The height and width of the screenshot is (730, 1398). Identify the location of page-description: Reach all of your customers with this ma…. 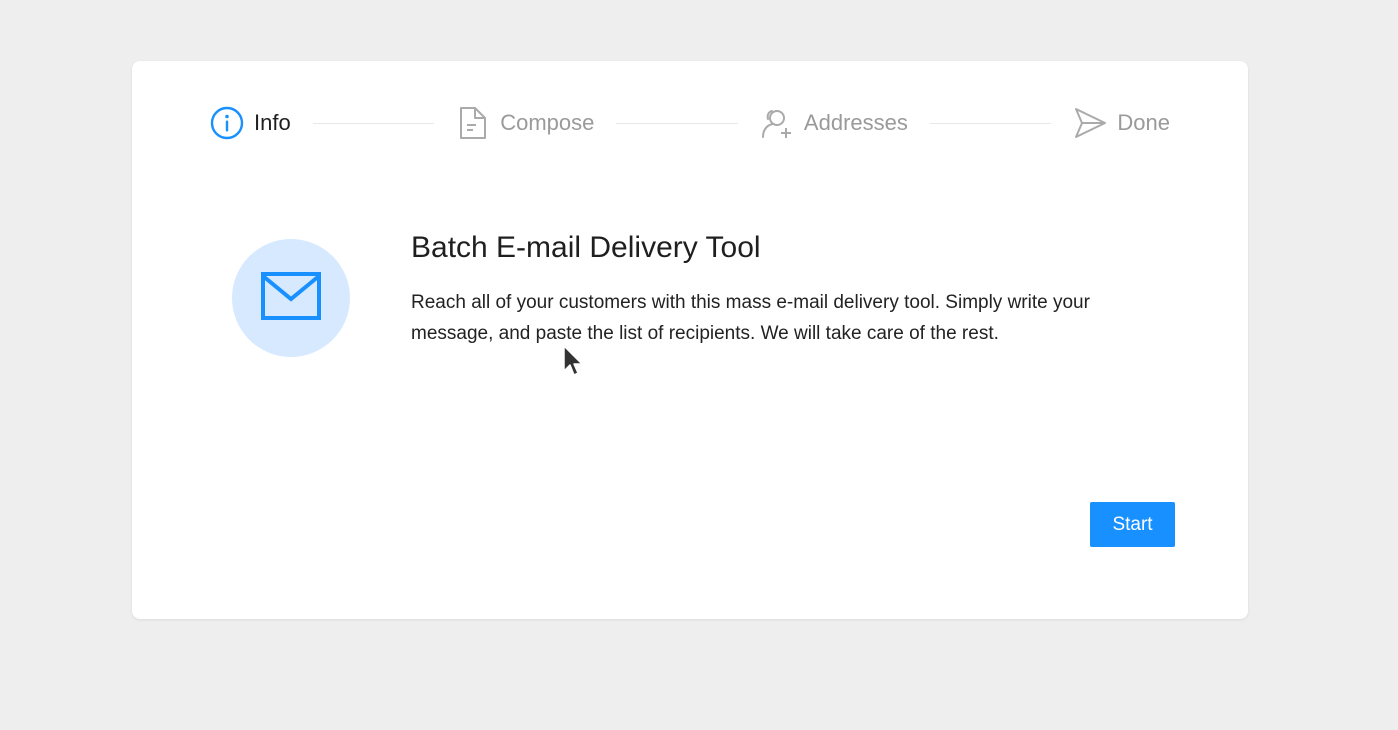
(750, 318).